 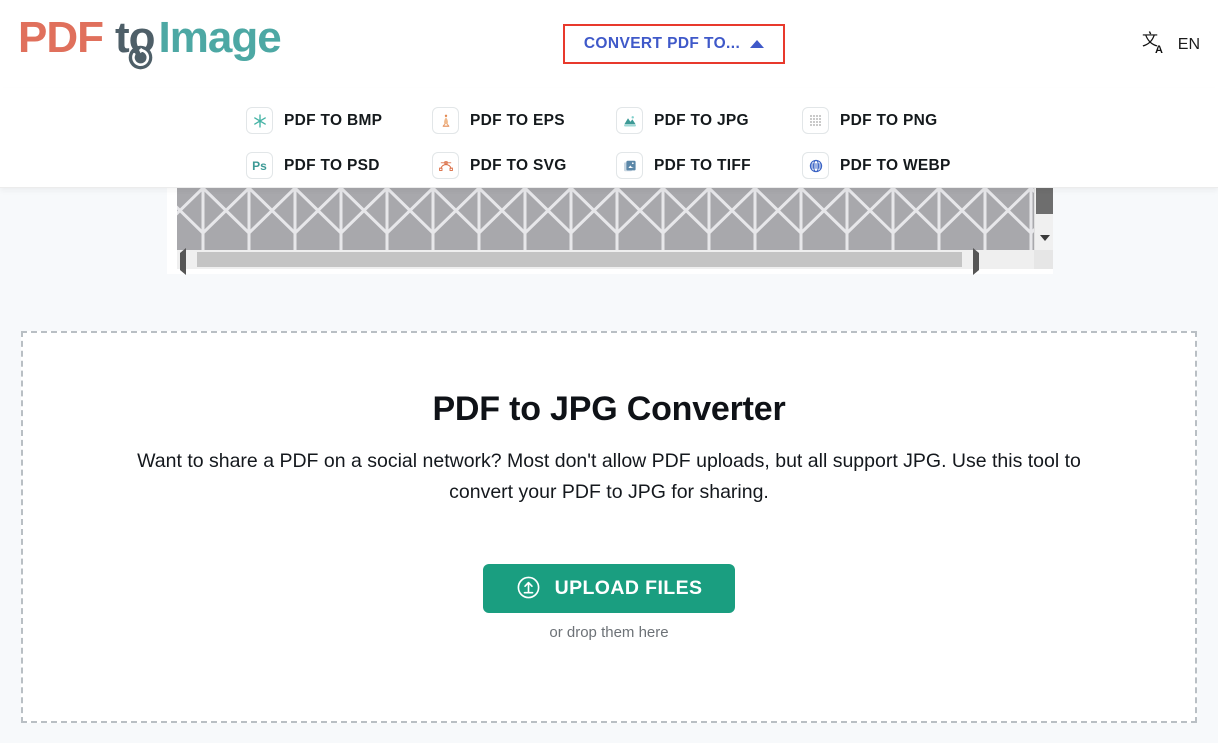 I want to click on ps-letters: Ps, so click(x=259, y=165).